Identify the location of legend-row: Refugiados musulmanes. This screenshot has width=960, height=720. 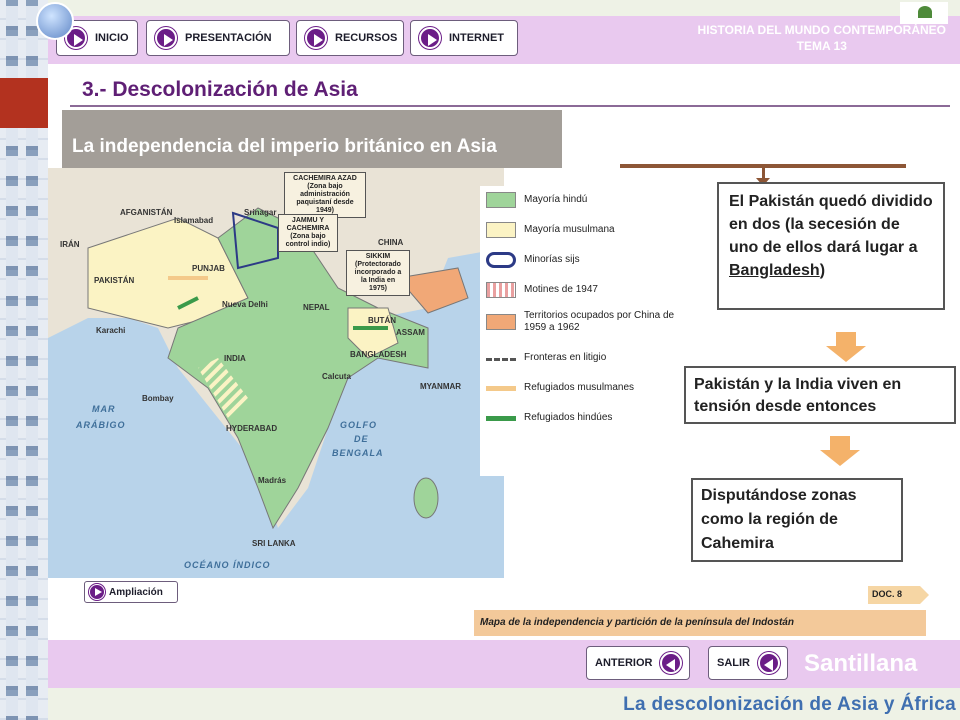
(560, 388).